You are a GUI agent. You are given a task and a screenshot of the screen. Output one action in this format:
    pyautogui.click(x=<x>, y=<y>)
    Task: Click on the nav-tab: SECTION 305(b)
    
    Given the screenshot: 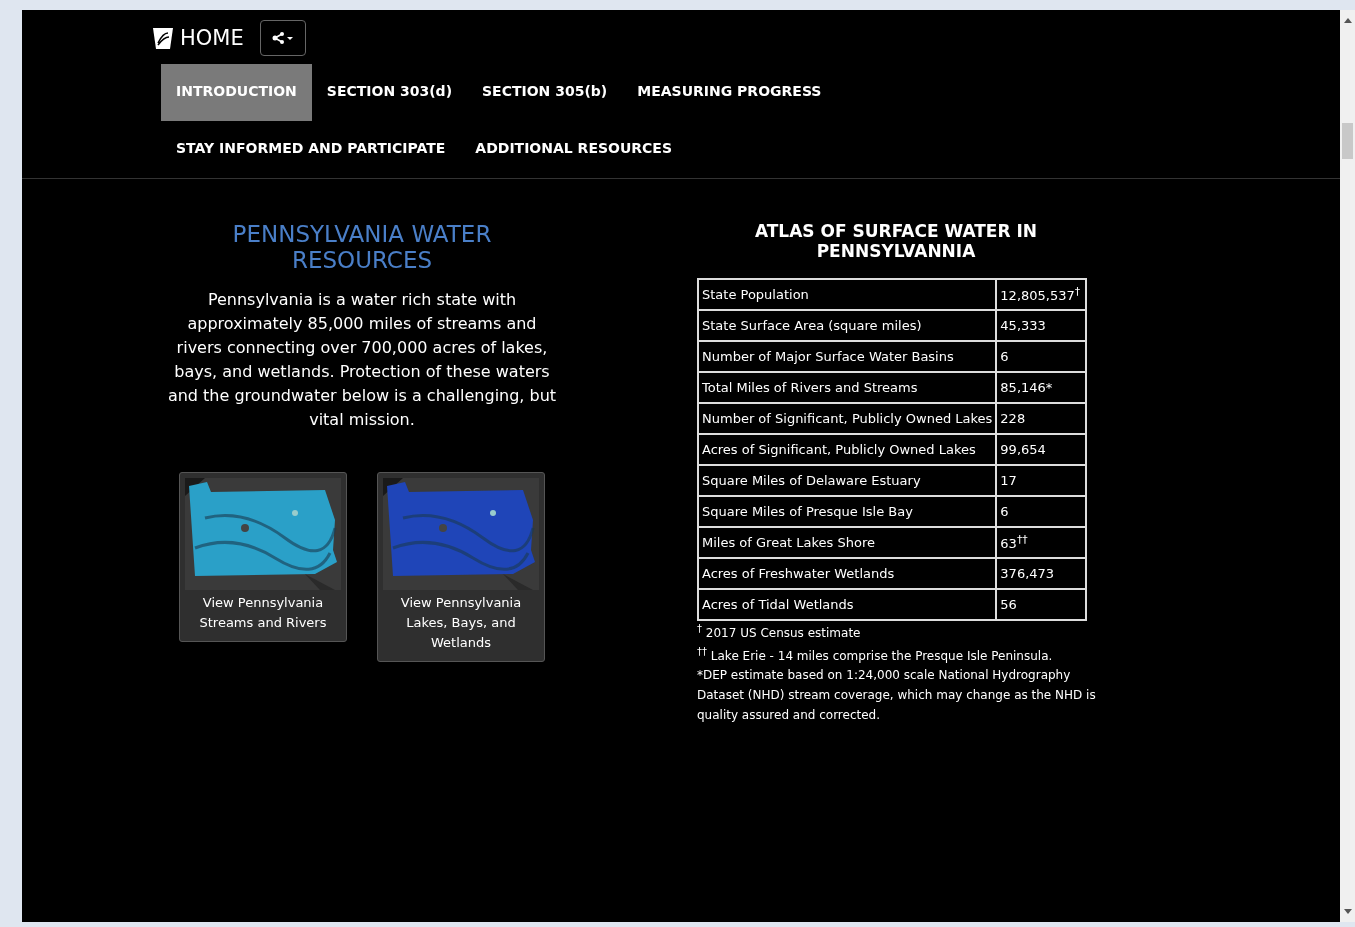 What is the action you would take?
    pyautogui.click(x=545, y=92)
    